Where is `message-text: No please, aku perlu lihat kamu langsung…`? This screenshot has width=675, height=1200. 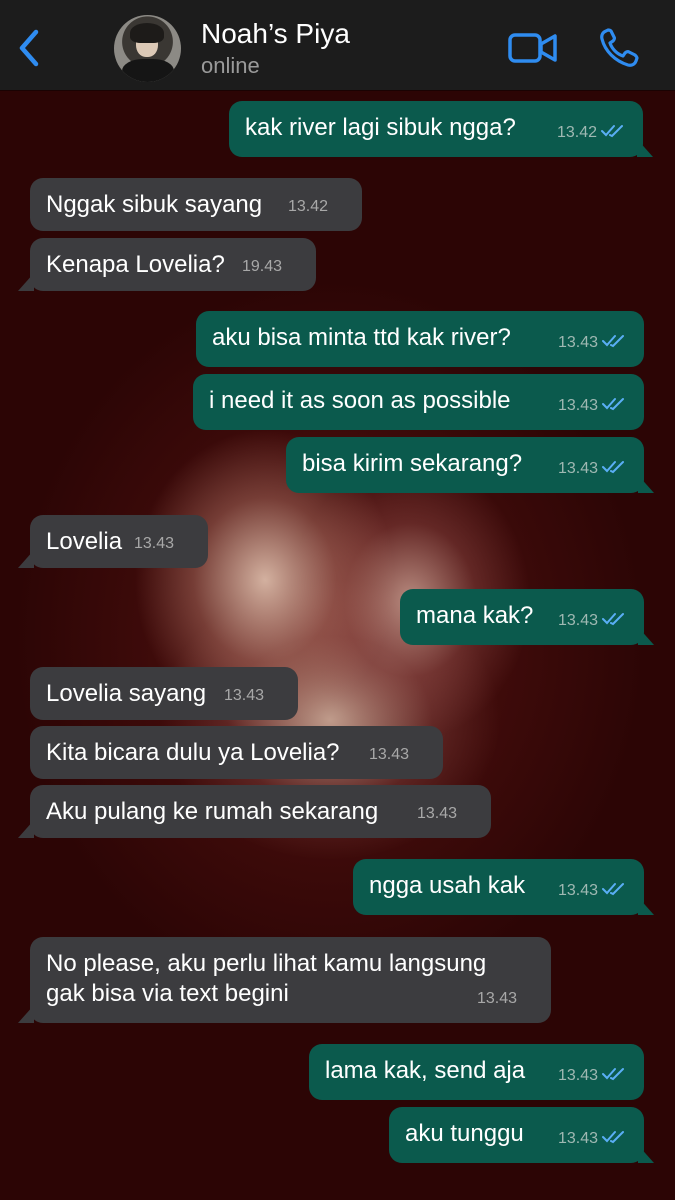 message-text: No please, aku perlu lihat kamu langsung… is located at coordinates (266, 978).